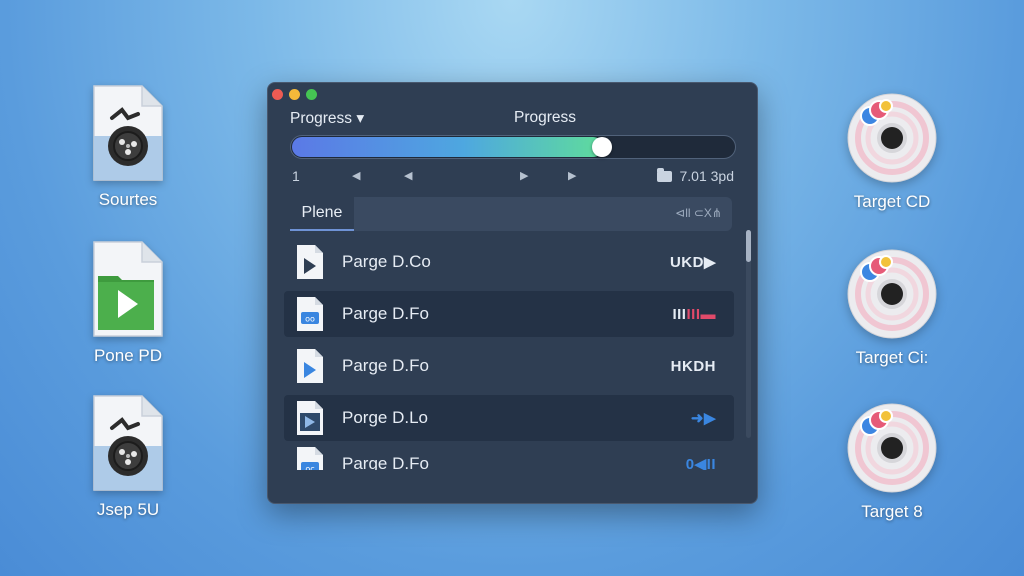 The image size is (1024, 576). Describe the element at coordinates (892, 357) in the screenshot. I see `desktop-icon-label: Target Ci:` at that location.